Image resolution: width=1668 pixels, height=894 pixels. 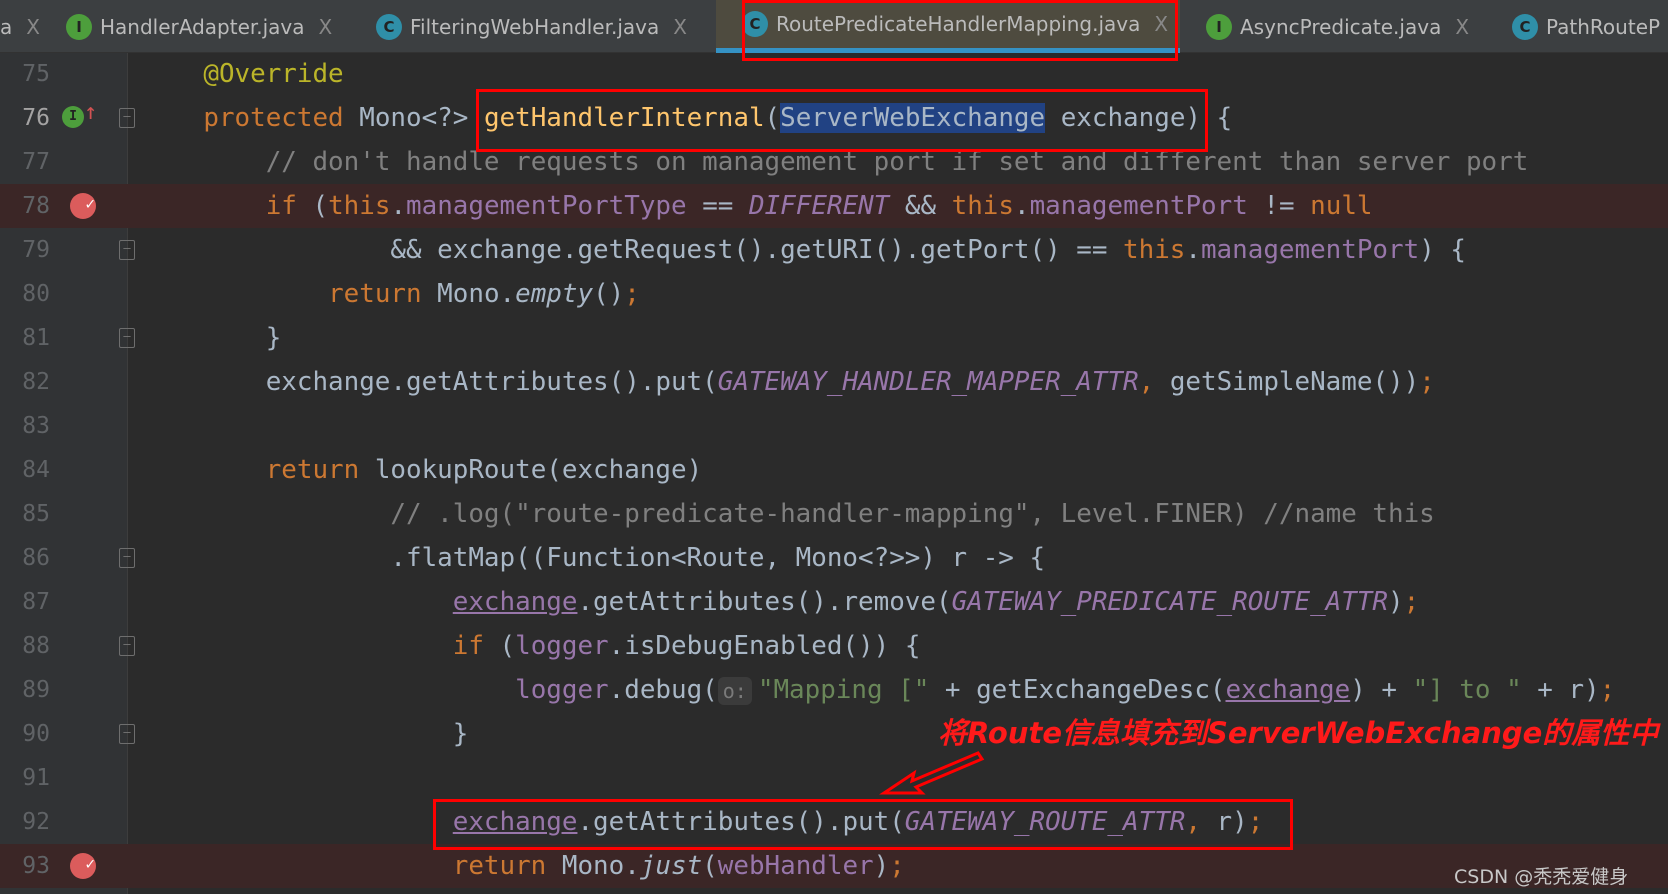 I want to click on code-token: if, so click(x=281, y=206).